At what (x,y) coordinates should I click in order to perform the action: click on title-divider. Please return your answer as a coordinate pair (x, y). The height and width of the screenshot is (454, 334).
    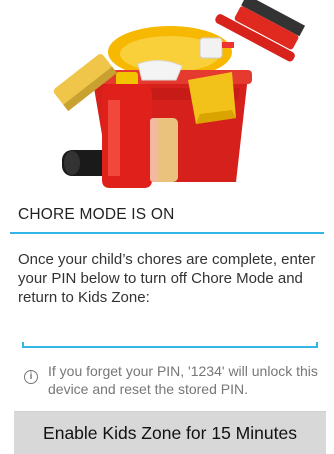
    Looking at the image, I should click on (167, 233).